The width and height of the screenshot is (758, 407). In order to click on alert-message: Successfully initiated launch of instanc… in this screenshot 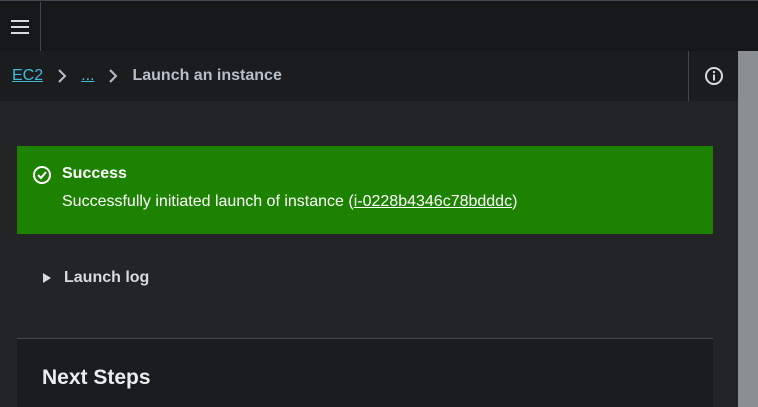, I will do `click(289, 202)`.